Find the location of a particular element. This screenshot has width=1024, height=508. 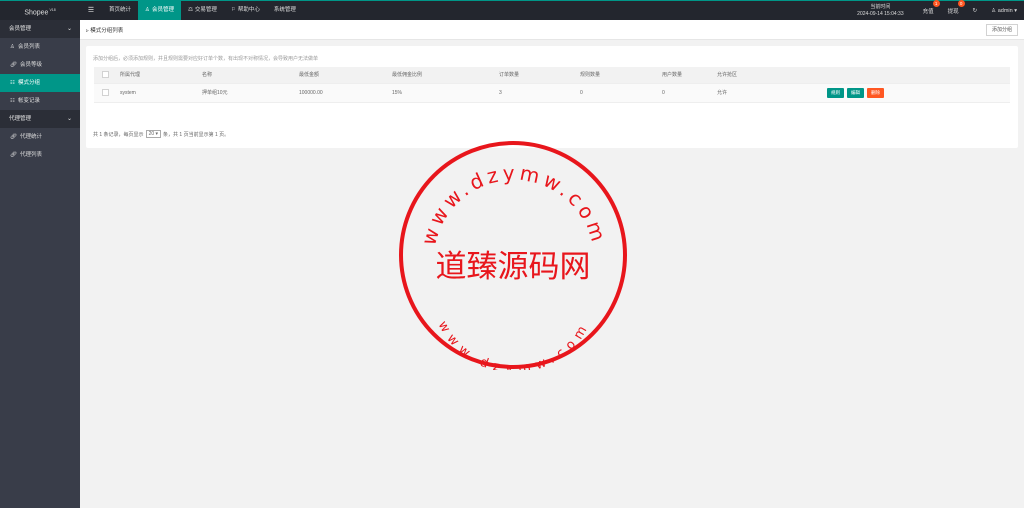

user-menu: ♙ admin ▾ is located at coordinates (1004, 11).